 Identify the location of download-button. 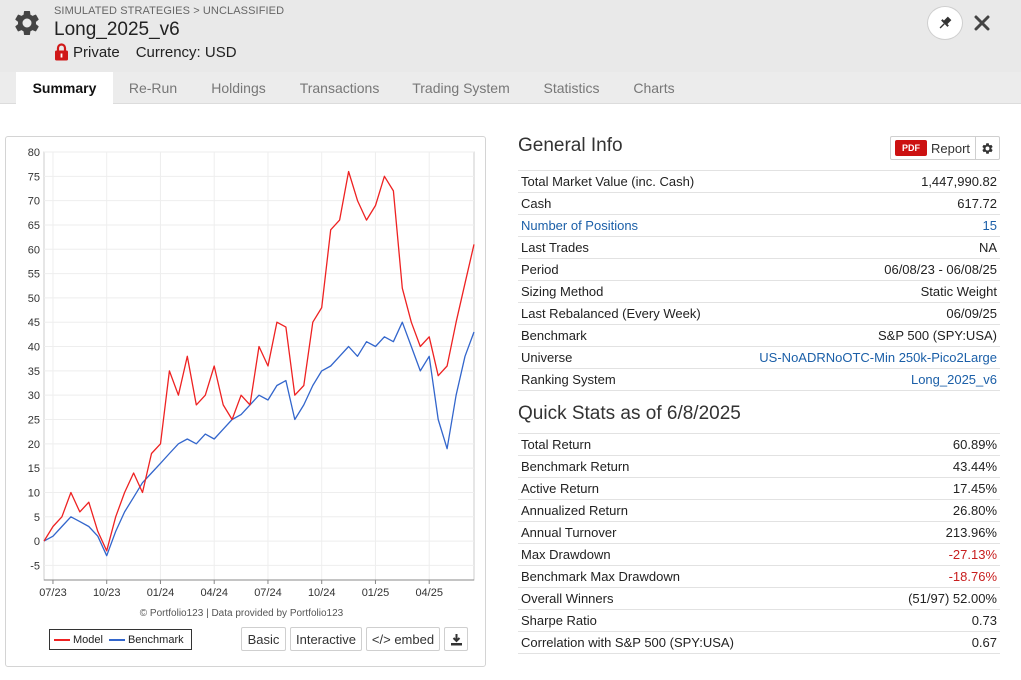
(456, 639).